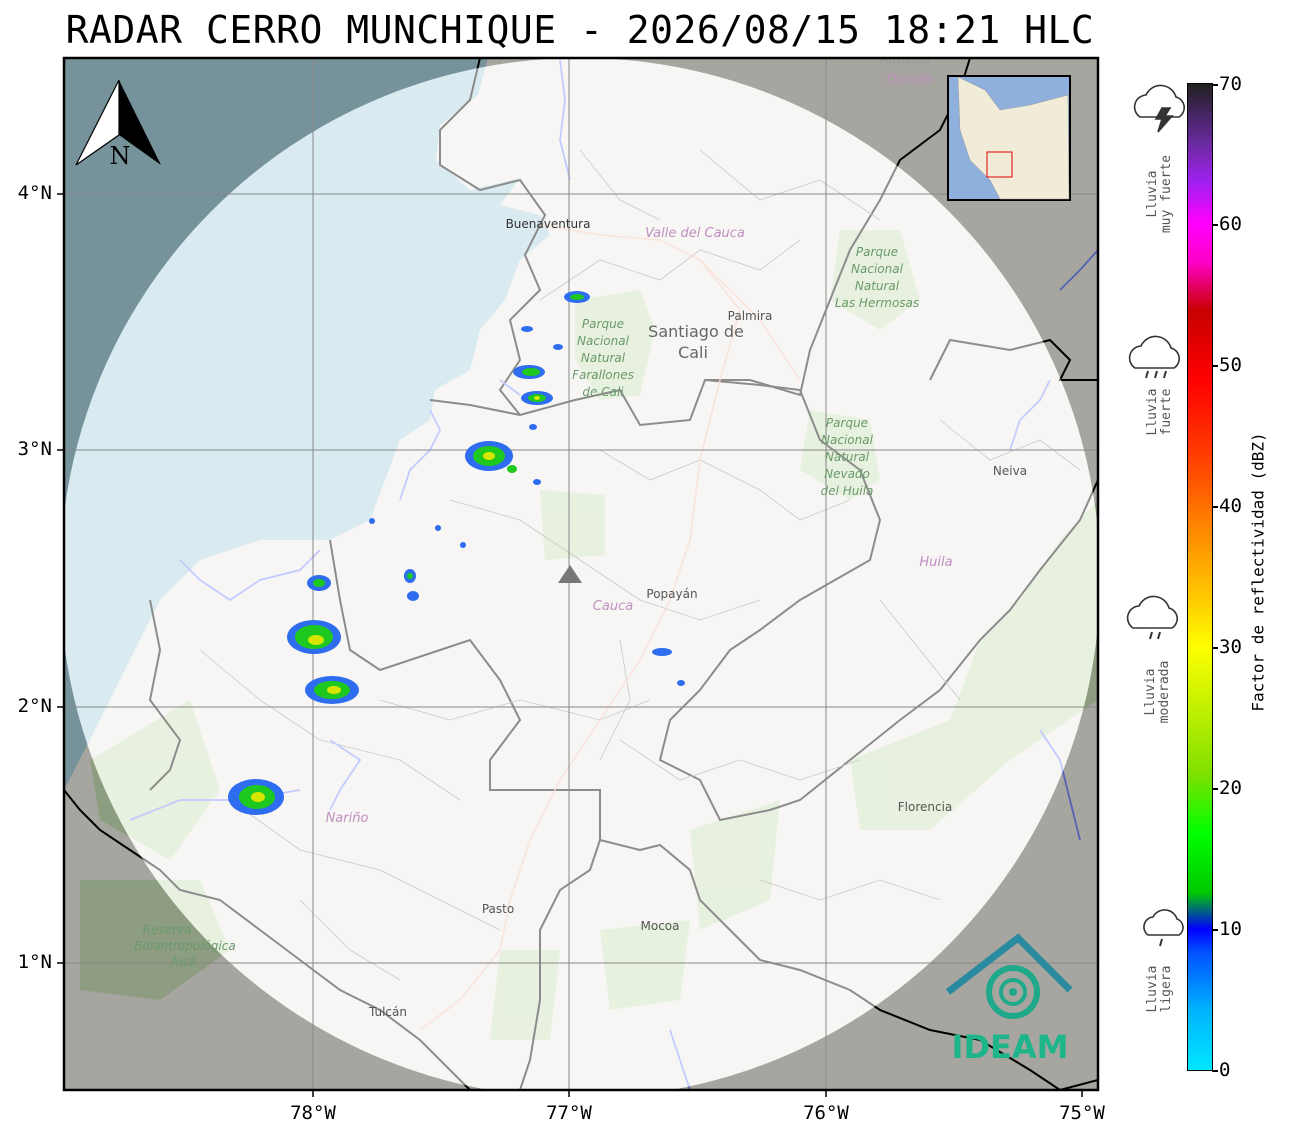 This screenshot has height=1137, width=1309. What do you see at coordinates (847, 491) in the screenshot?
I see `label-nevado-5: del Huila` at bounding box center [847, 491].